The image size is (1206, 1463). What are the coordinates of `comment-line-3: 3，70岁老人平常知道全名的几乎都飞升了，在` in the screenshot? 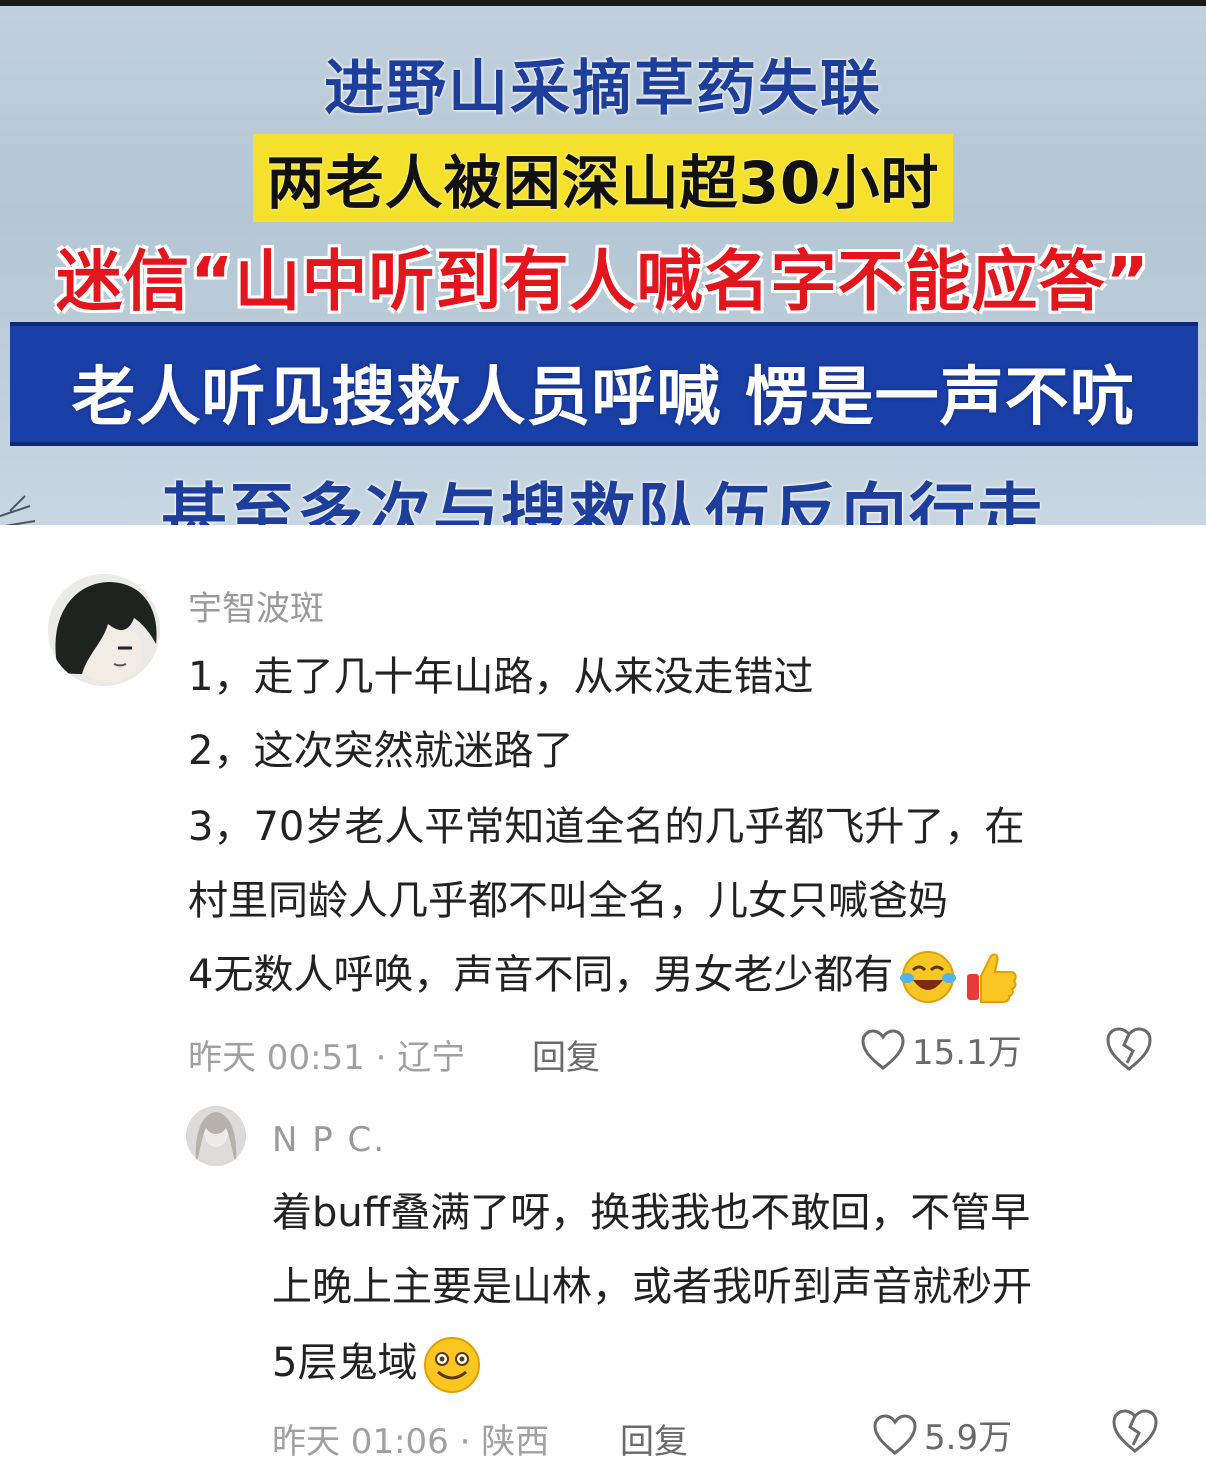 It's located at (606, 827).